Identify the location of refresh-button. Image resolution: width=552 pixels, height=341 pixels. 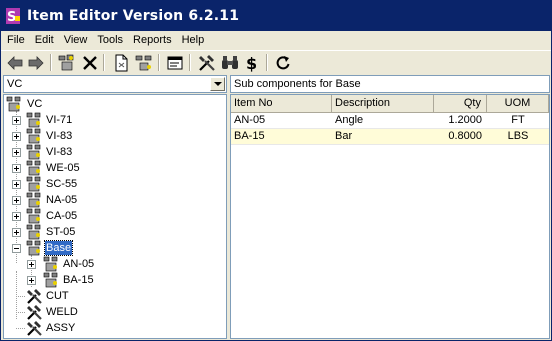
(283, 63).